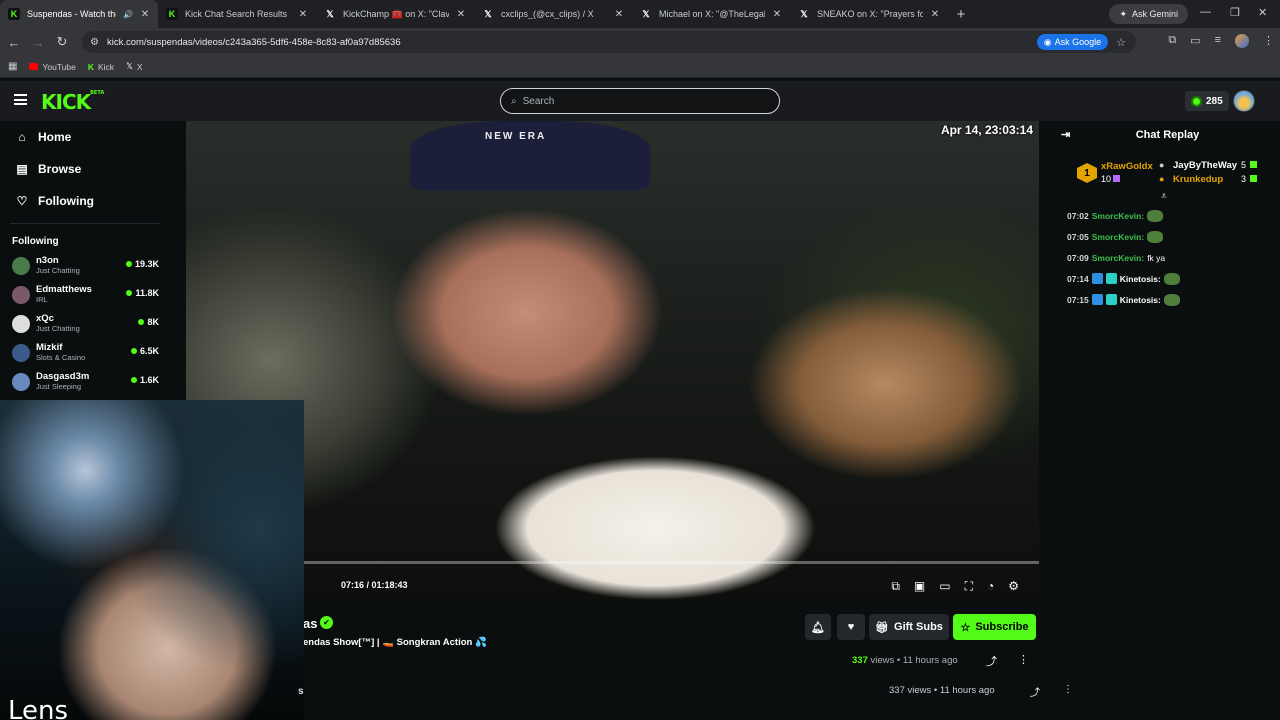 This screenshot has width=1280, height=720. Describe the element at coordinates (869, 14) in the screenshot. I see `tab-sneako: 𝕏 SNEAKO on X: "Prayers for Clav ✕` at that location.